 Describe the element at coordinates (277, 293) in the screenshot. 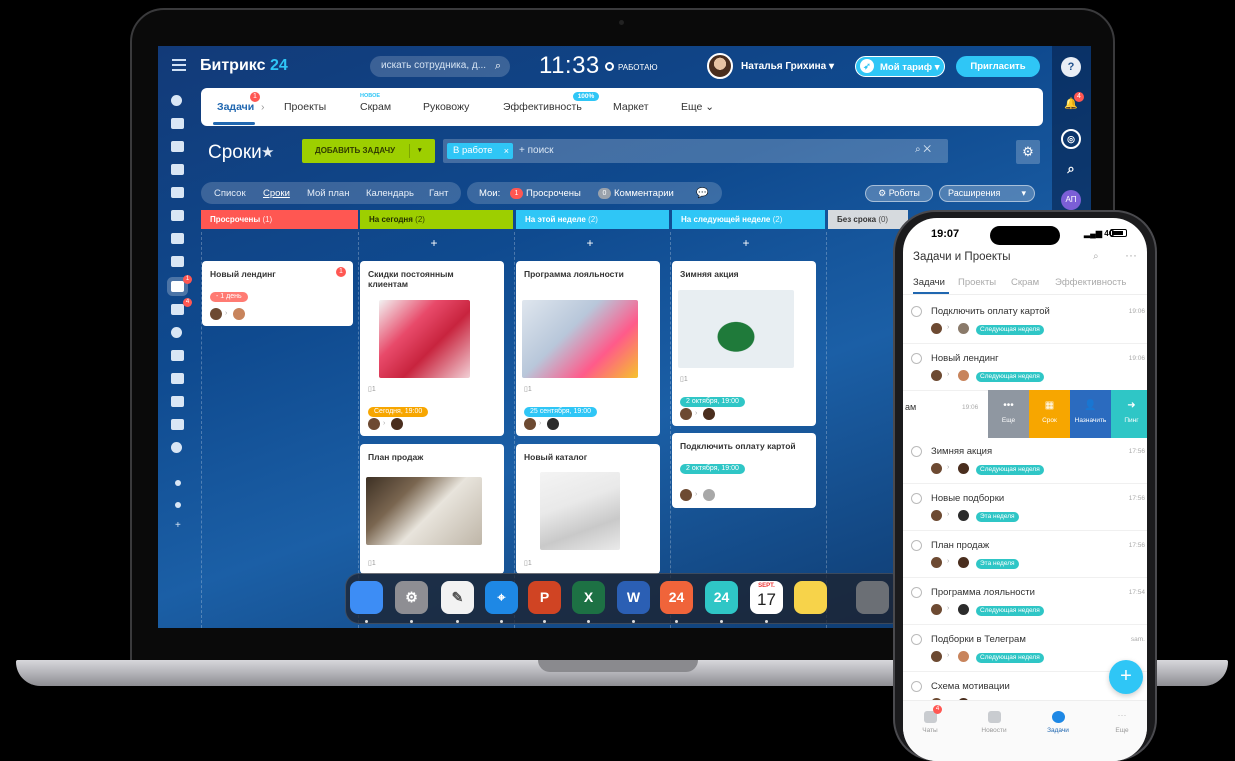

I see `task-card: Новый лендинг 1 - 1 день ›` at that location.